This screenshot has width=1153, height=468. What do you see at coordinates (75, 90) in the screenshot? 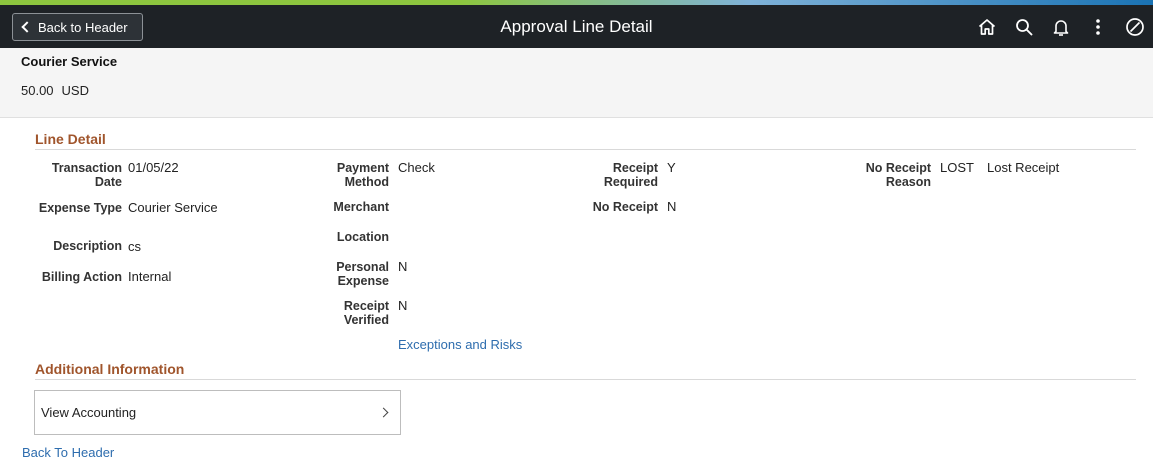
I see `currency-code: USD` at bounding box center [75, 90].